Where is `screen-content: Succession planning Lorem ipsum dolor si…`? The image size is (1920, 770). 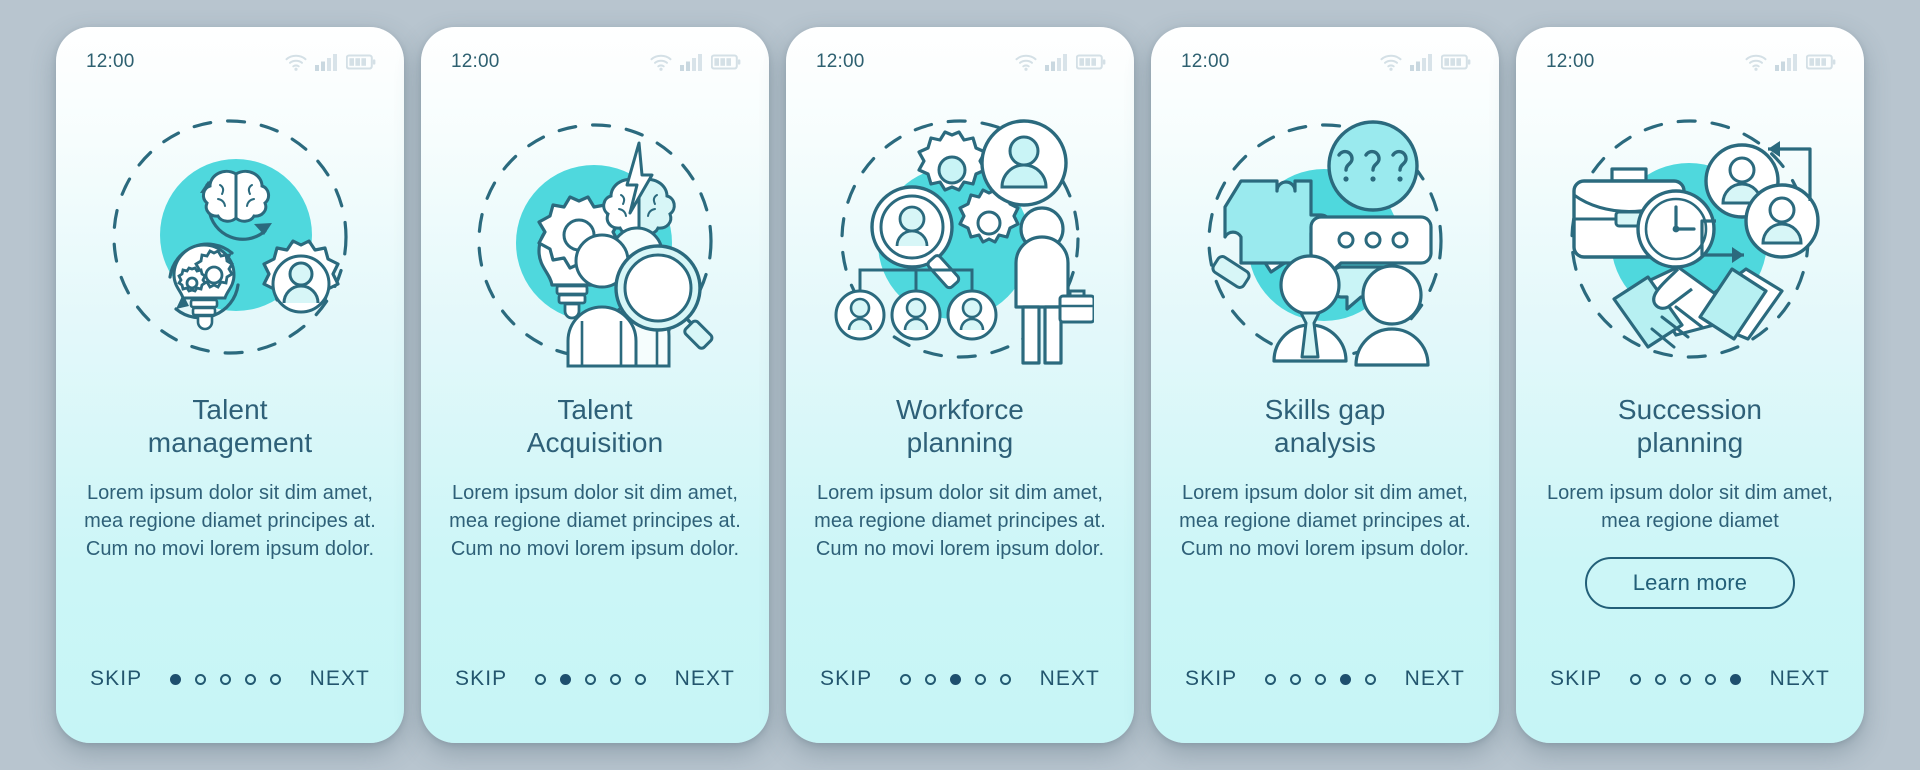 screen-content: Succession planning Lorem ipsum dolor si… is located at coordinates (1690, 509).